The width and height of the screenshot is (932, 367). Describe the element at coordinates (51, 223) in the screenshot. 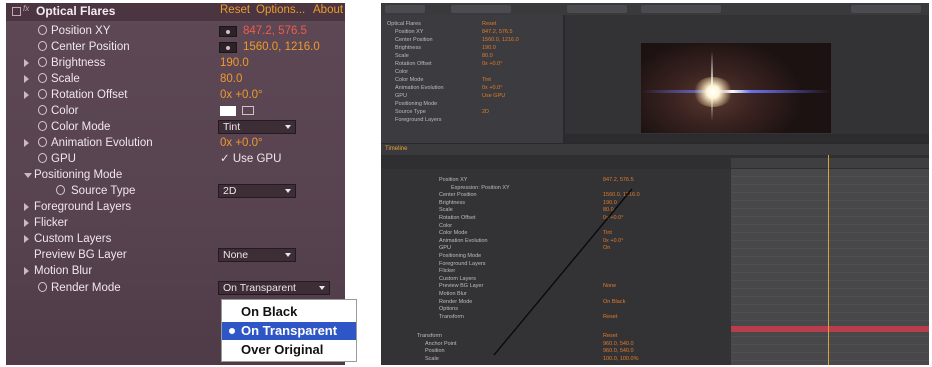

I see `group-label: Flicker` at that location.